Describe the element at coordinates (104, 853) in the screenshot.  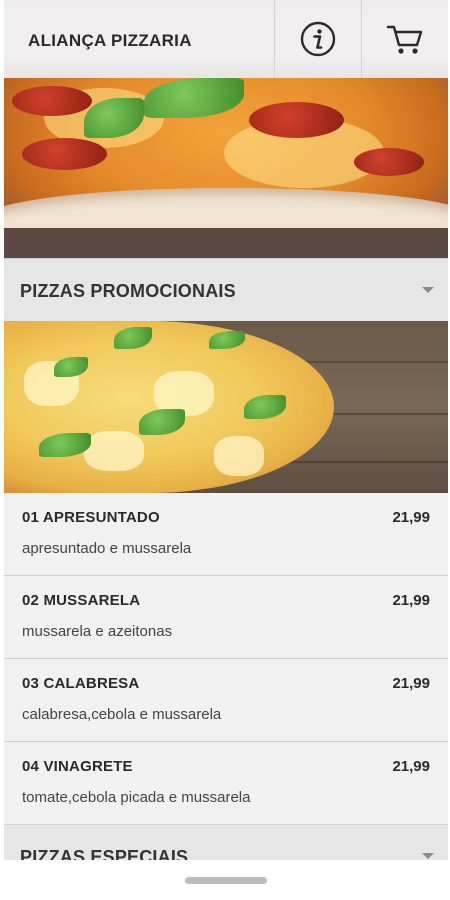
I see `section-title: PIZZAS ESPECIAIS` at that location.